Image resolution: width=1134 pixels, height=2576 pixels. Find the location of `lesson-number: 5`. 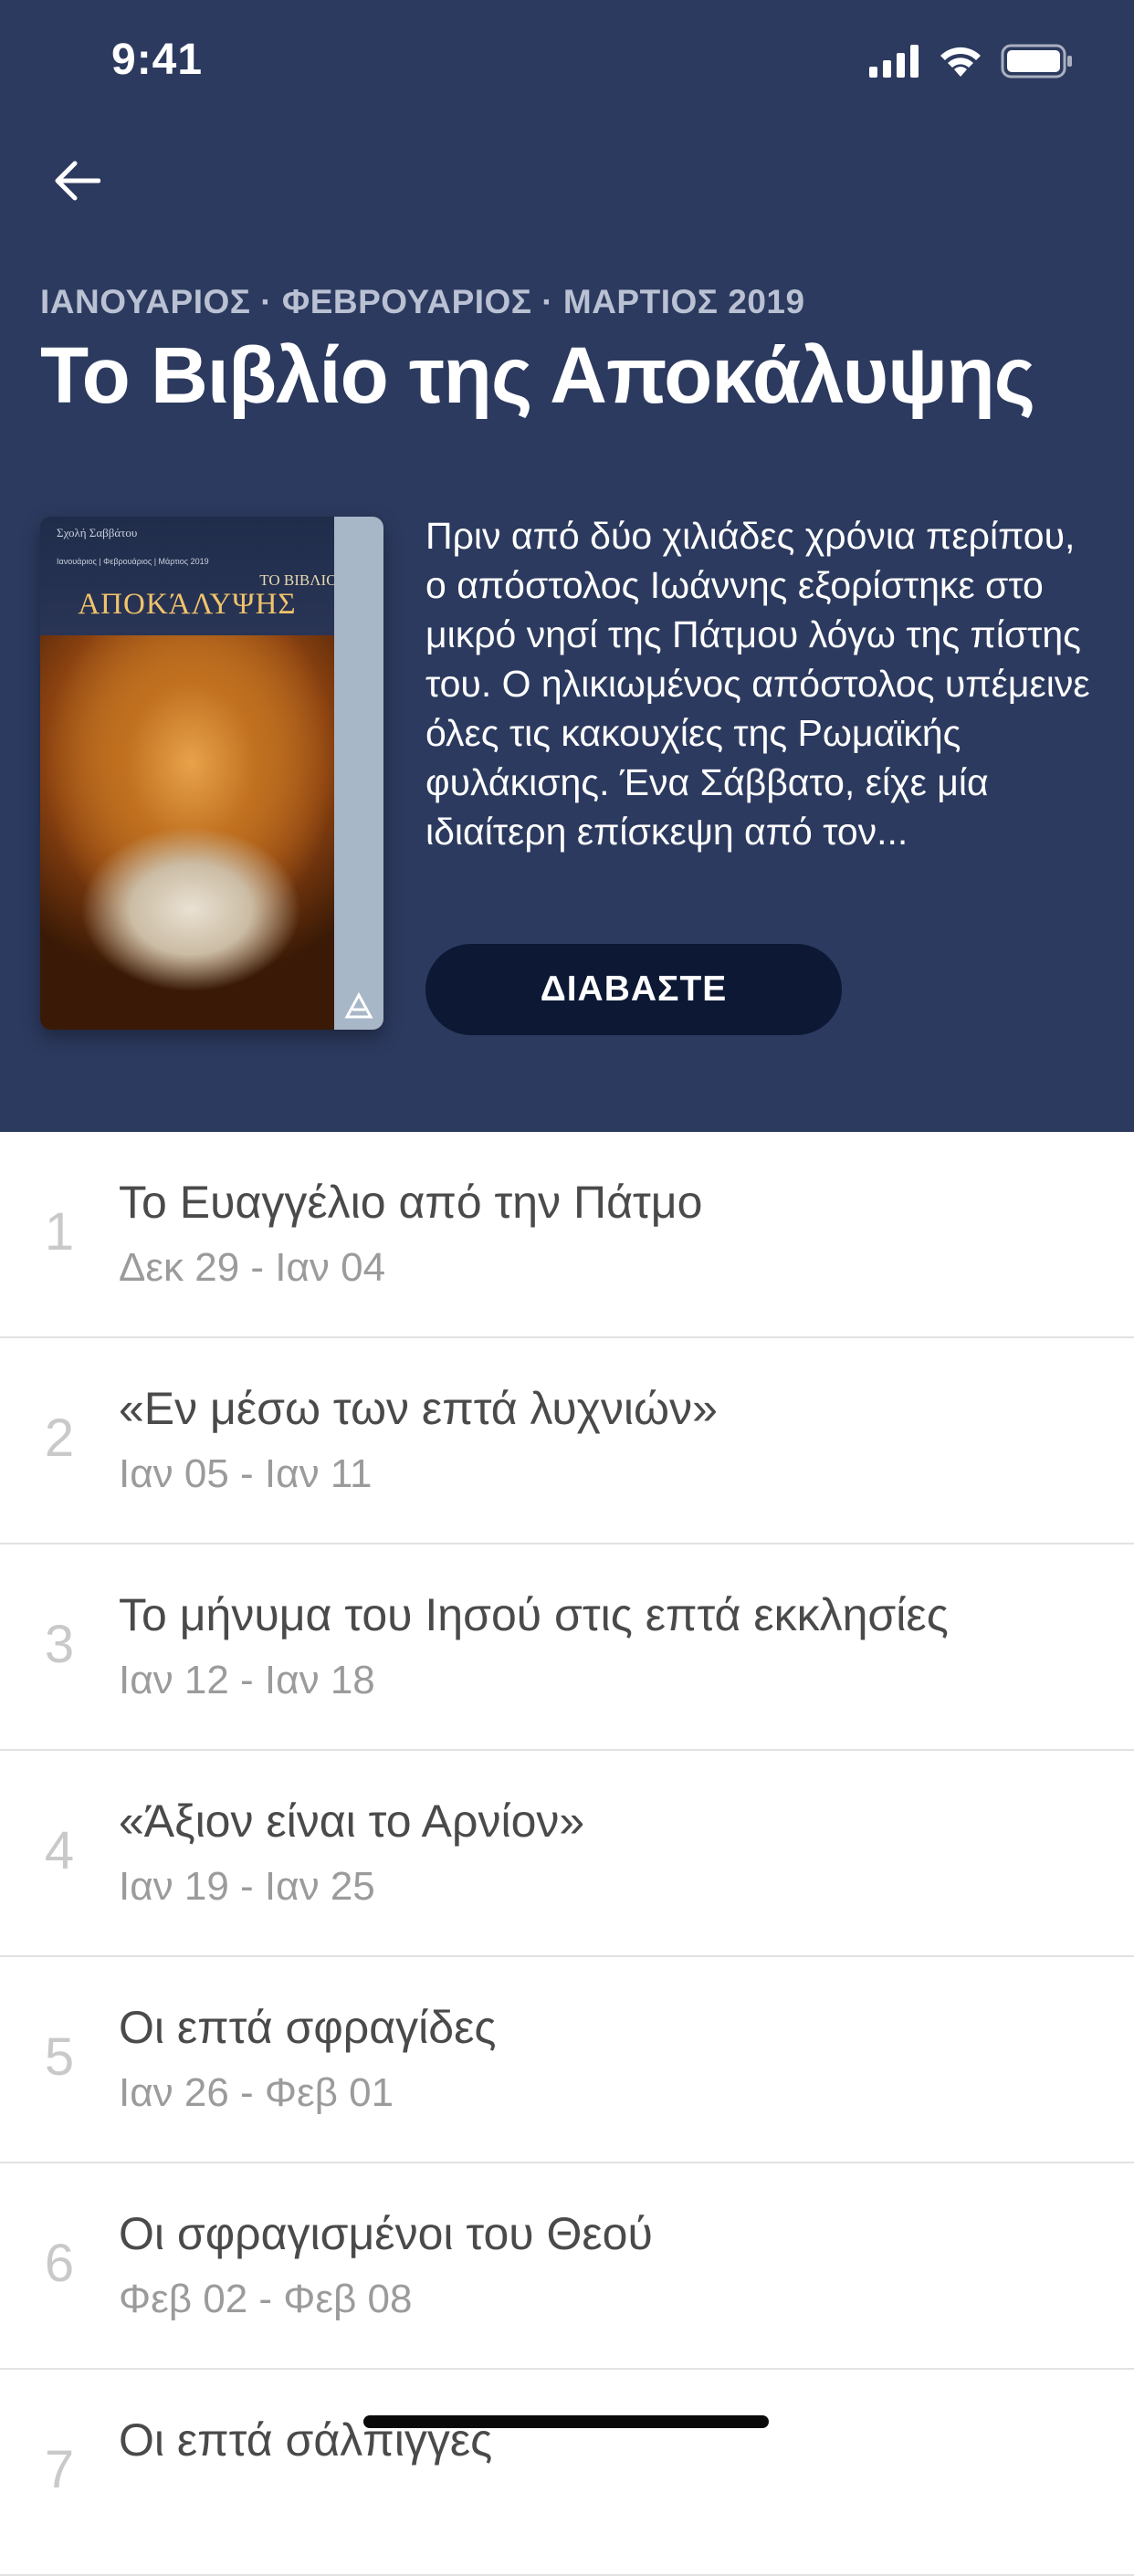

lesson-number: 5 is located at coordinates (59, 2057).